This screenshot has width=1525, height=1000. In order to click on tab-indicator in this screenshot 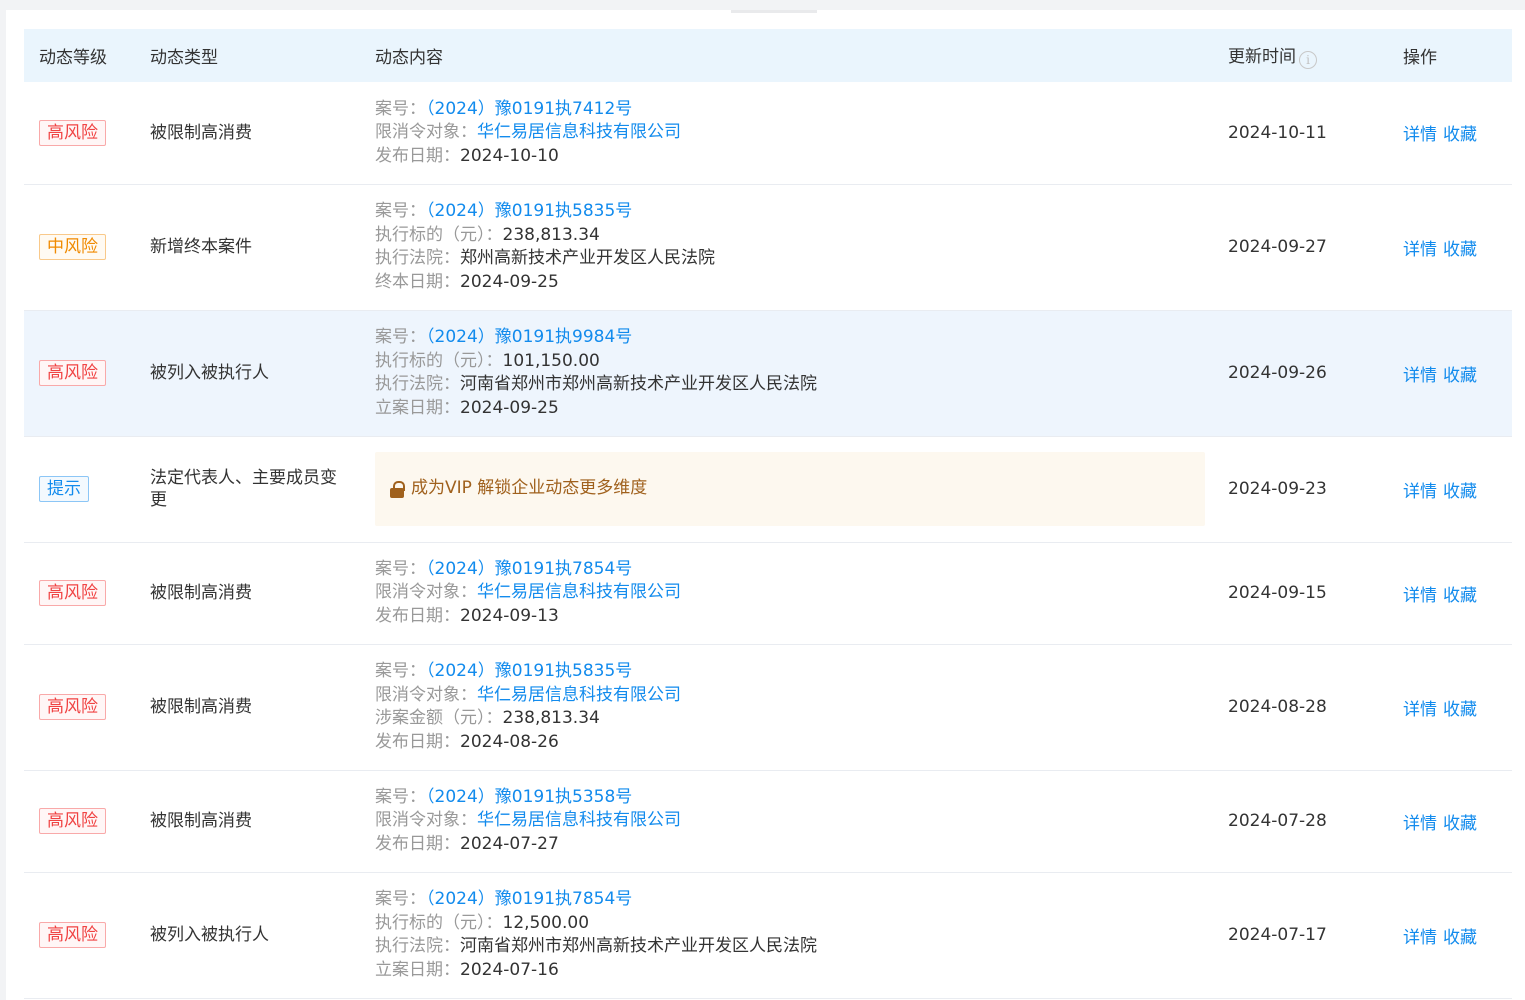, I will do `click(774, 11)`.